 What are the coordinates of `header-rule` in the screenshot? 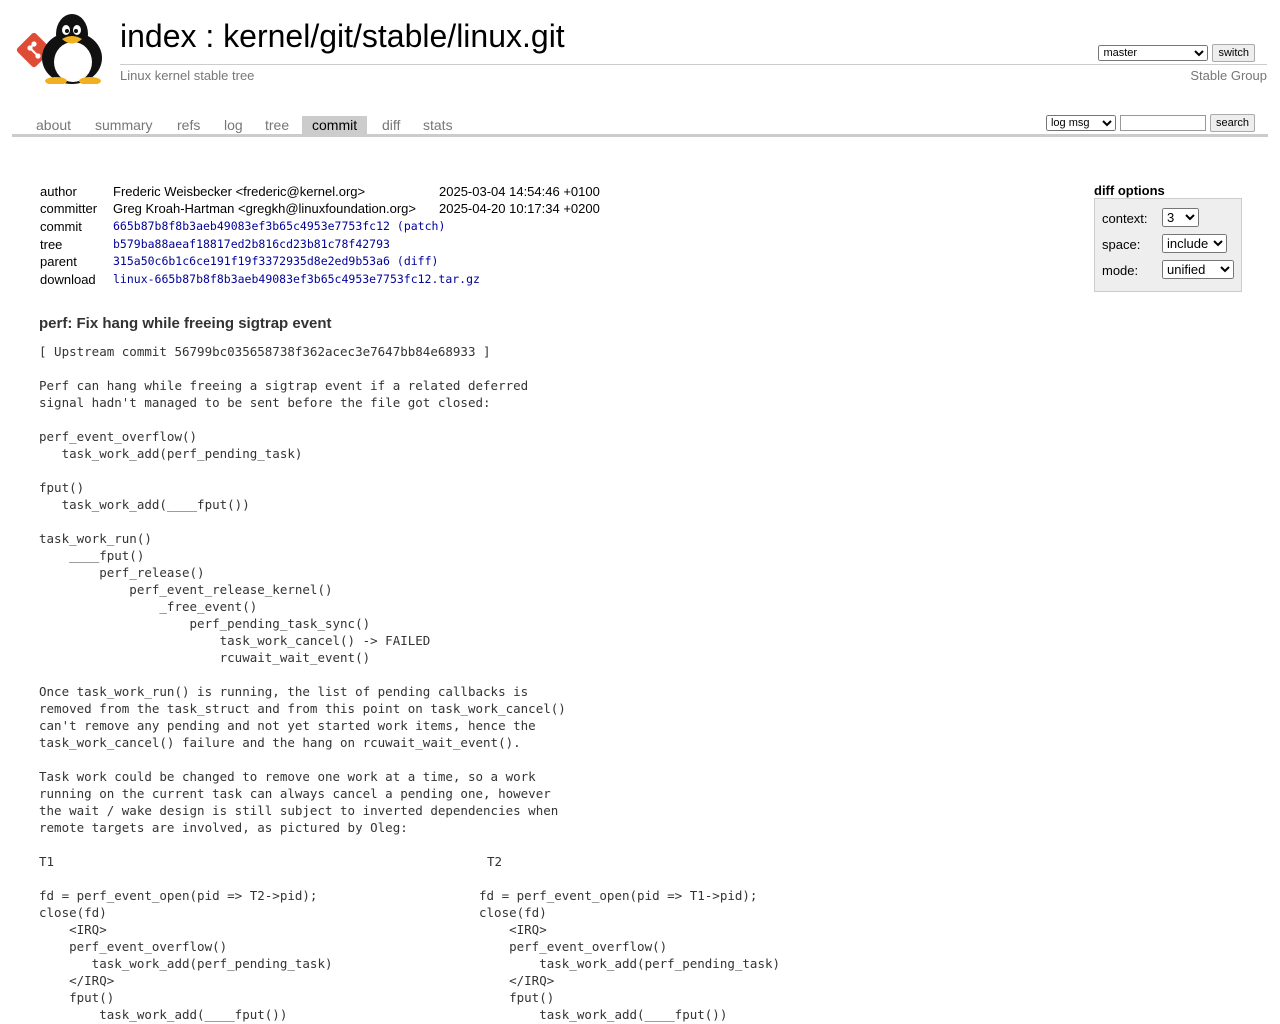 It's located at (693, 64).